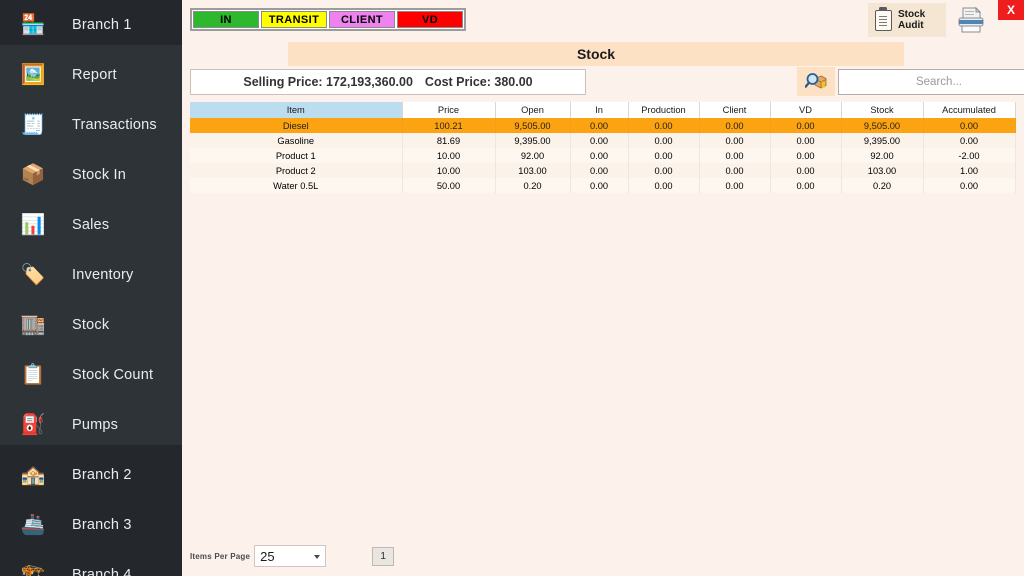 The height and width of the screenshot is (576, 1024). Describe the element at coordinates (969, 170) in the screenshot. I see `cell-accumulated: 1.00` at that location.